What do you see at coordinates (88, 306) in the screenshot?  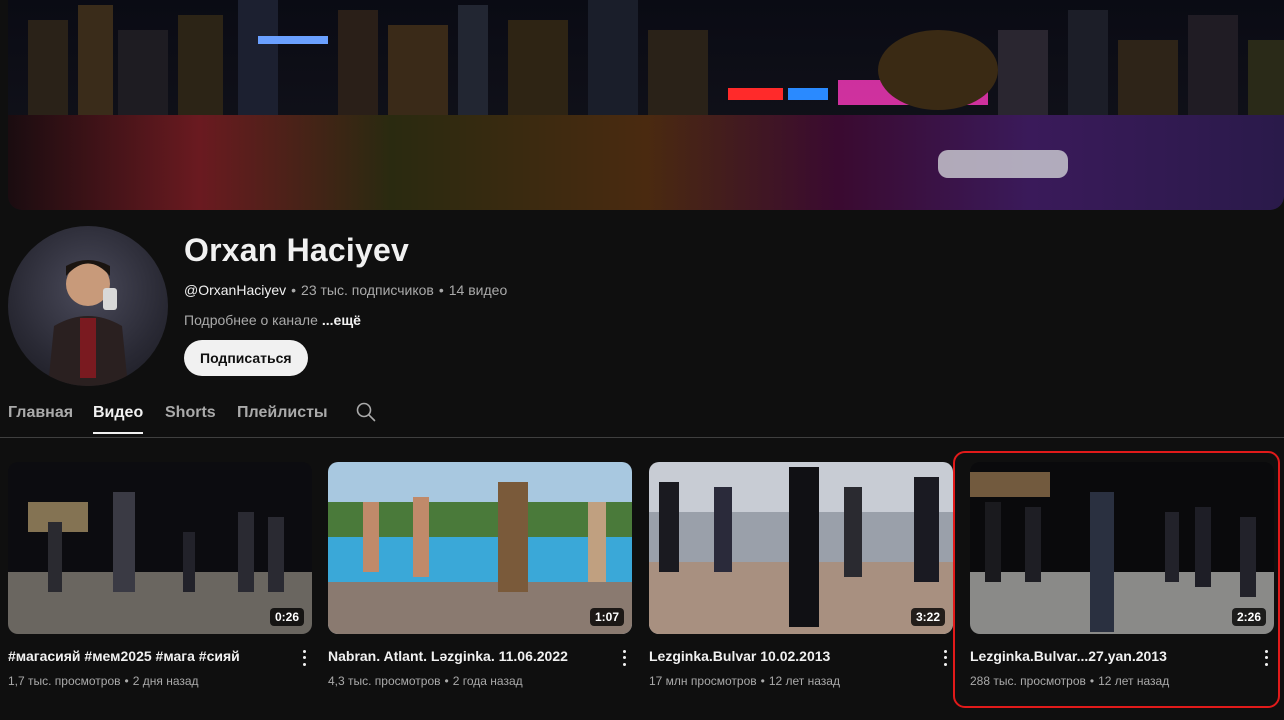 I see `channel-avatar` at bounding box center [88, 306].